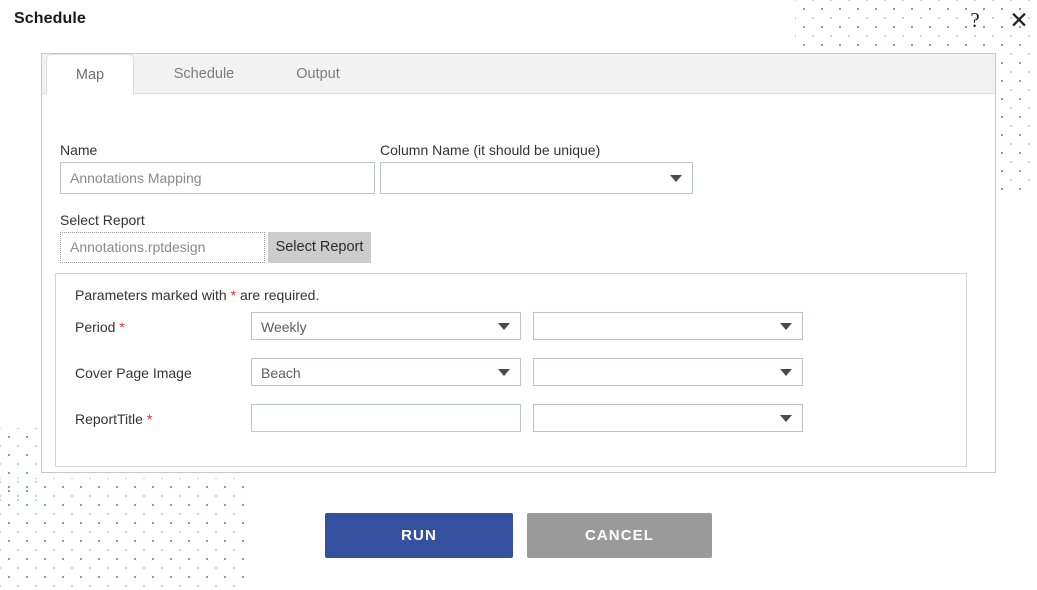 The height and width of the screenshot is (590, 1037). What do you see at coordinates (278, 295) in the screenshot?
I see `parameters-note-suffix: are required.` at bounding box center [278, 295].